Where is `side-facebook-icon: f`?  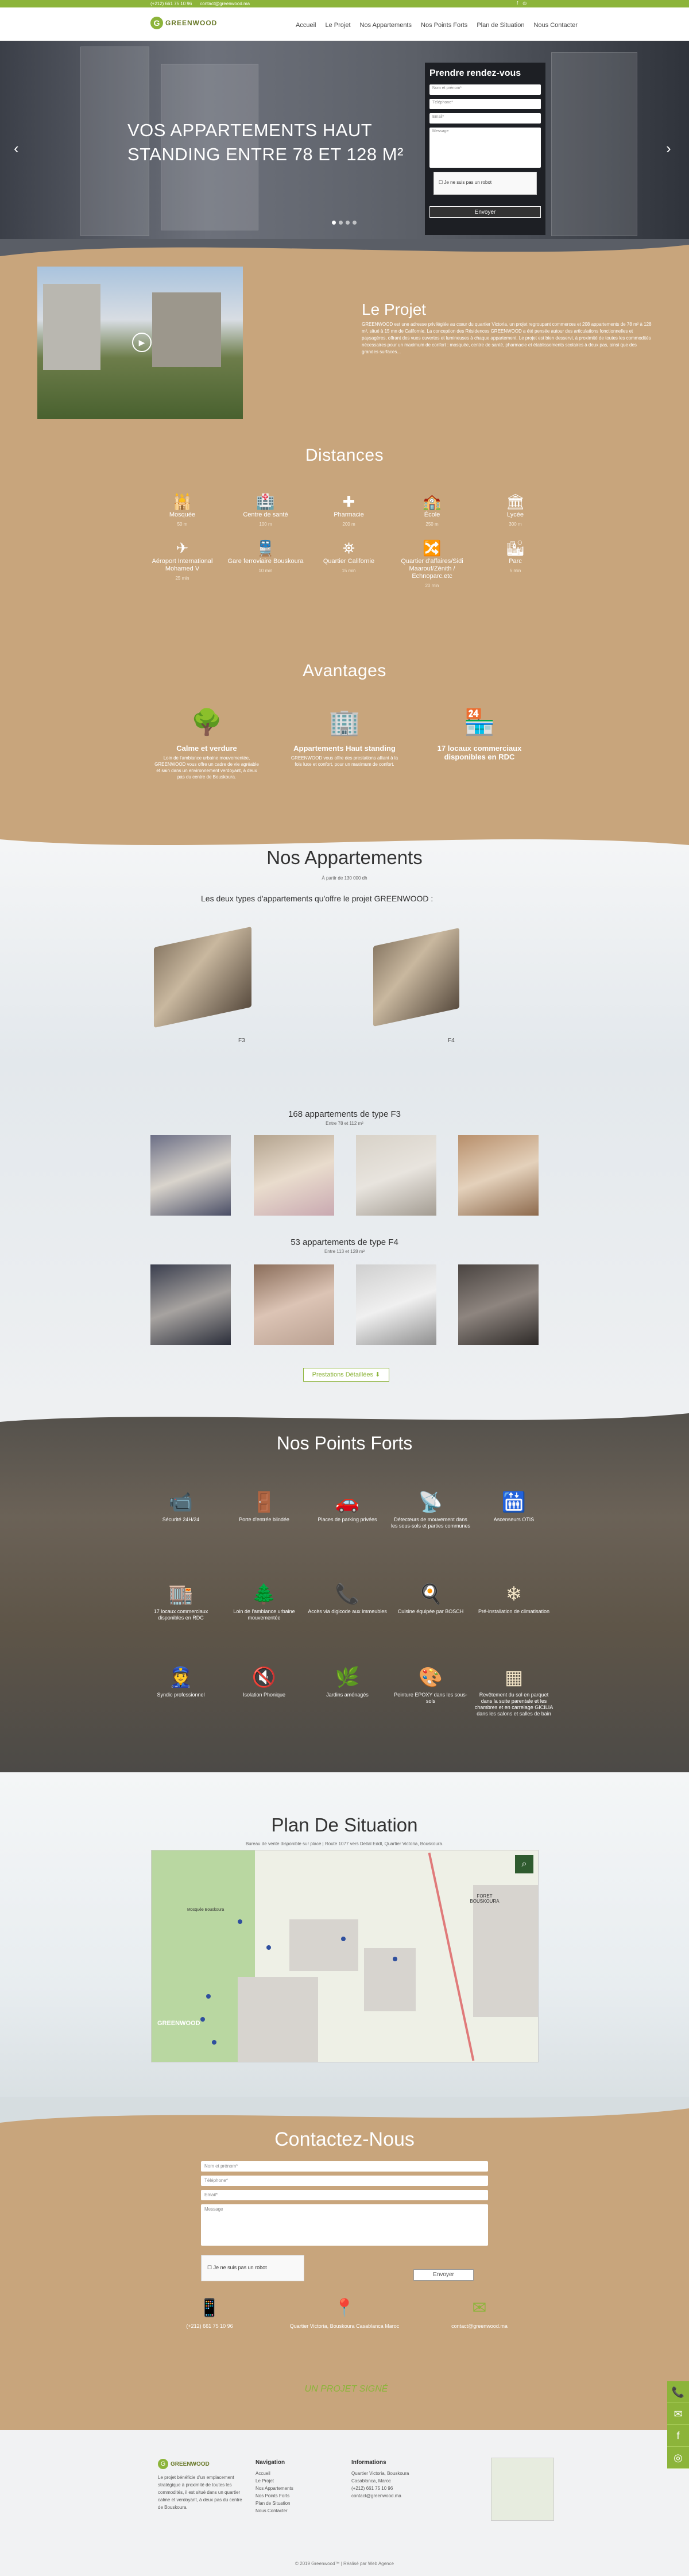 side-facebook-icon: f is located at coordinates (678, 2436).